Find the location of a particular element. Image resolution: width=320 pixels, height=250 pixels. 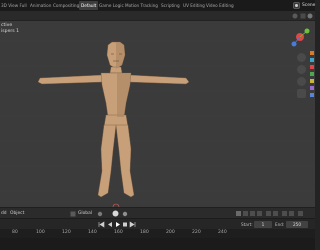

grid-icon is located at coordinates (301, 93).